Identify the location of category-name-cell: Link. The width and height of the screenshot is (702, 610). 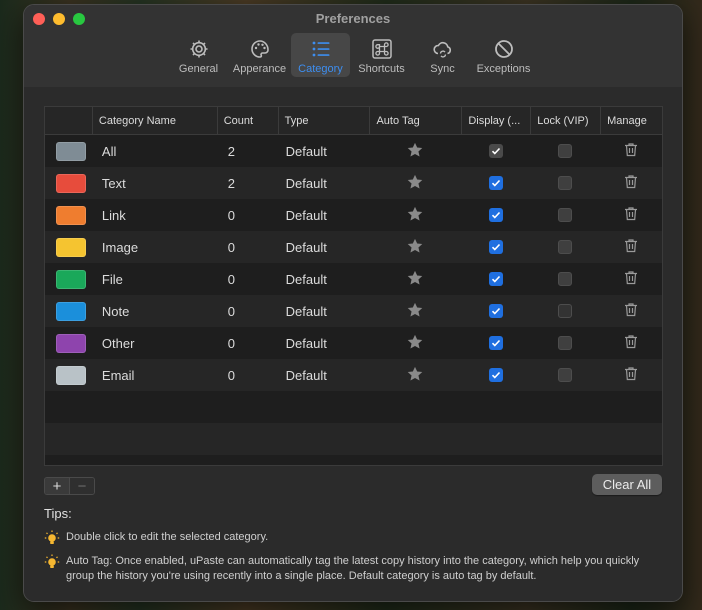
(154, 215).